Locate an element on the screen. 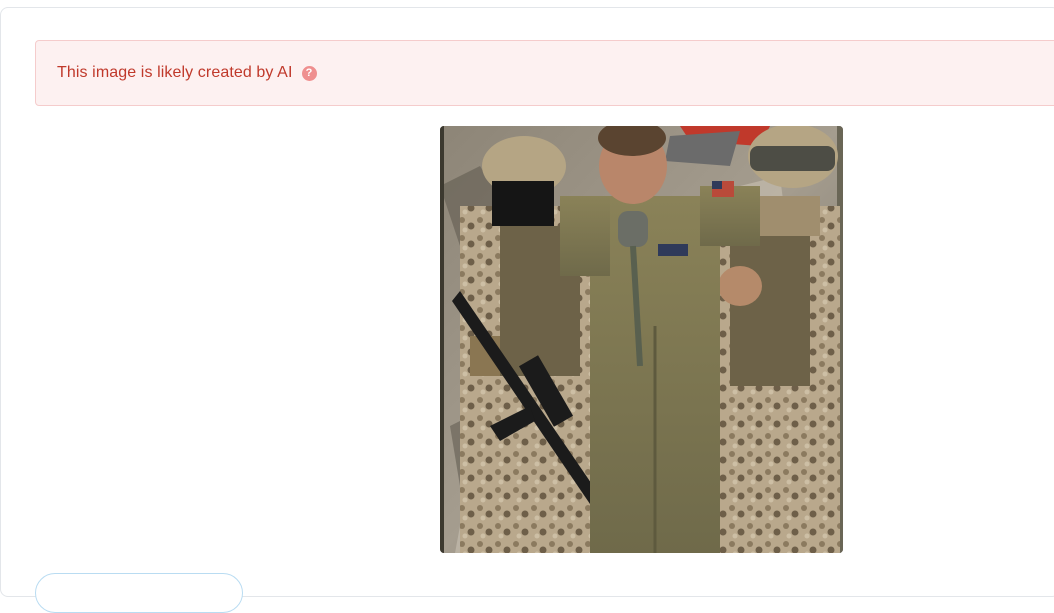 This screenshot has width=1054, height=613. action-button is located at coordinates (139, 593).